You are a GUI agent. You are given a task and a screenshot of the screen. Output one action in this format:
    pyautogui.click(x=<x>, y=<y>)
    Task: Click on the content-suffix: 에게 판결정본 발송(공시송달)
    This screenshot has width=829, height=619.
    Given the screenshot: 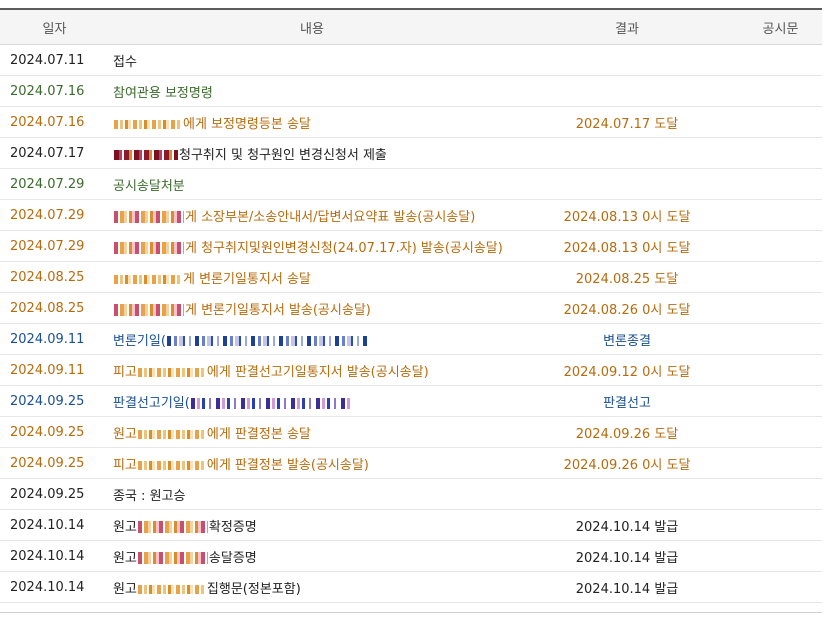 What is the action you would take?
    pyautogui.click(x=287, y=465)
    